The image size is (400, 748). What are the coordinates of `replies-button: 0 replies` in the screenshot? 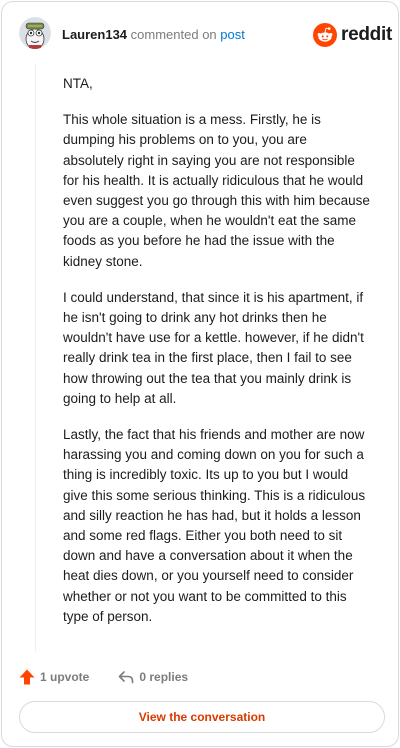 It's located at (152, 677).